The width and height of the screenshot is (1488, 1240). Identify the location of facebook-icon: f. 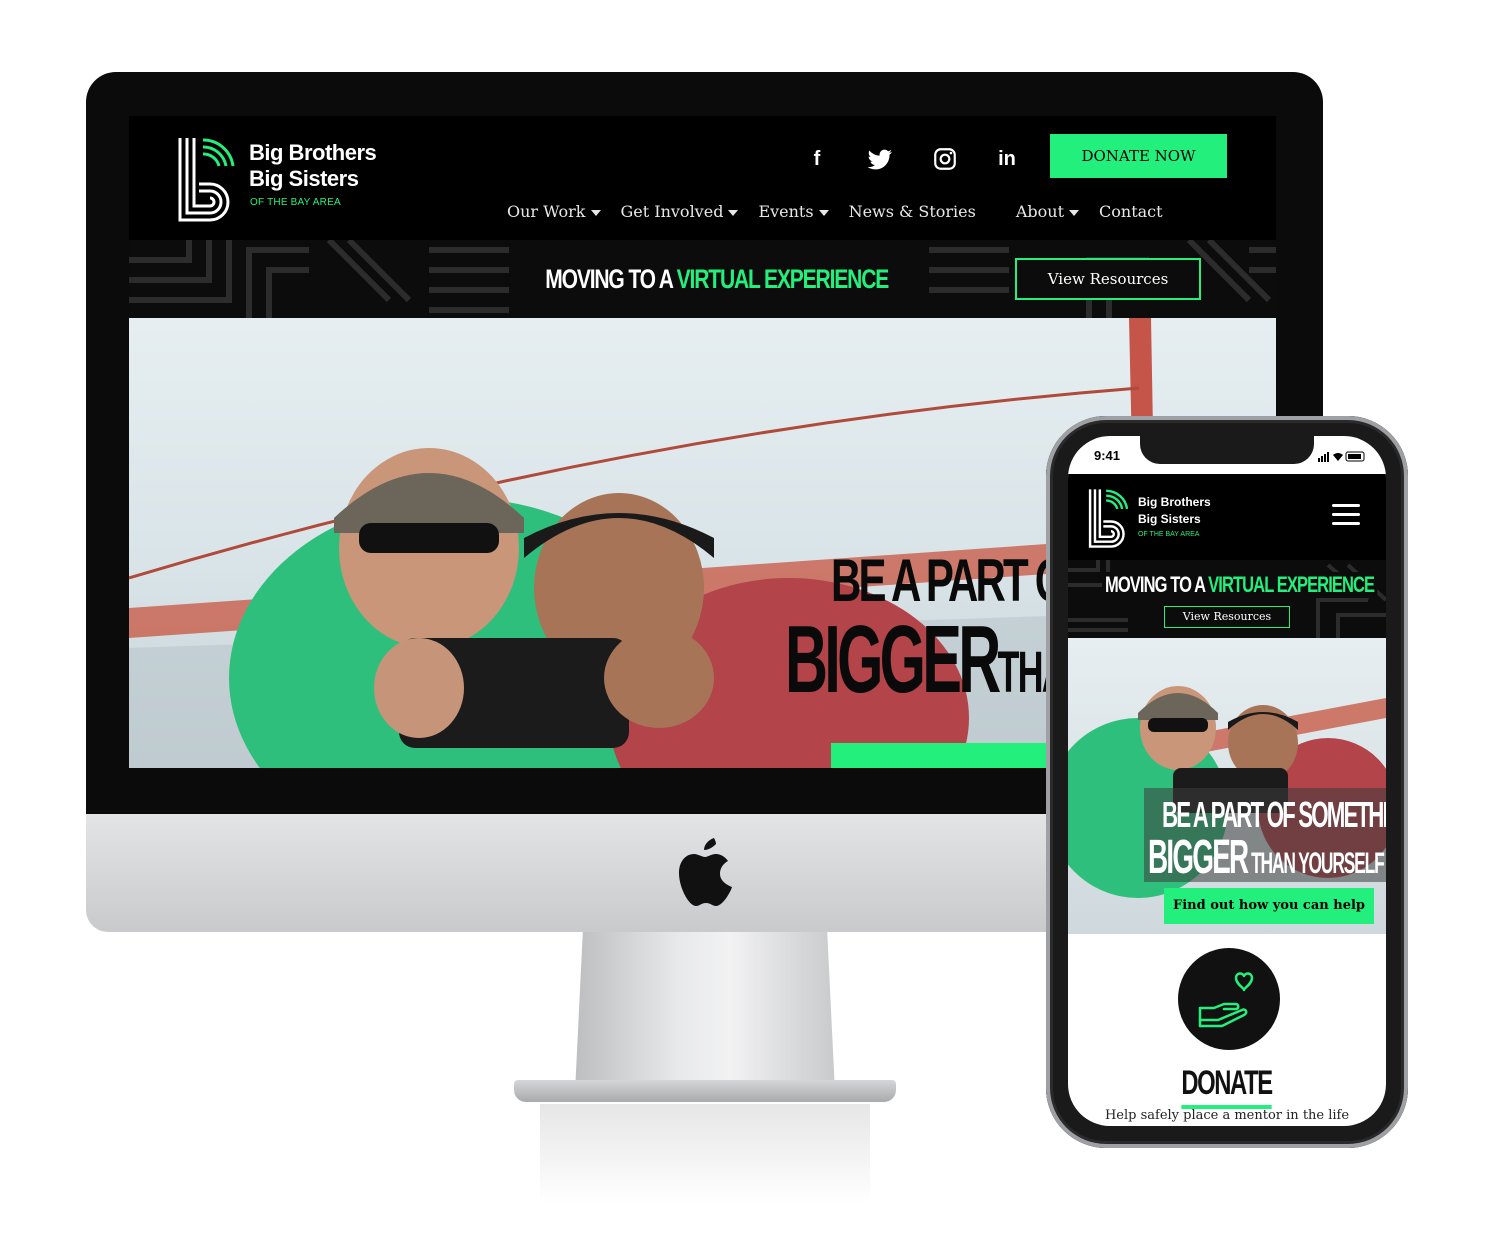
(817, 159).